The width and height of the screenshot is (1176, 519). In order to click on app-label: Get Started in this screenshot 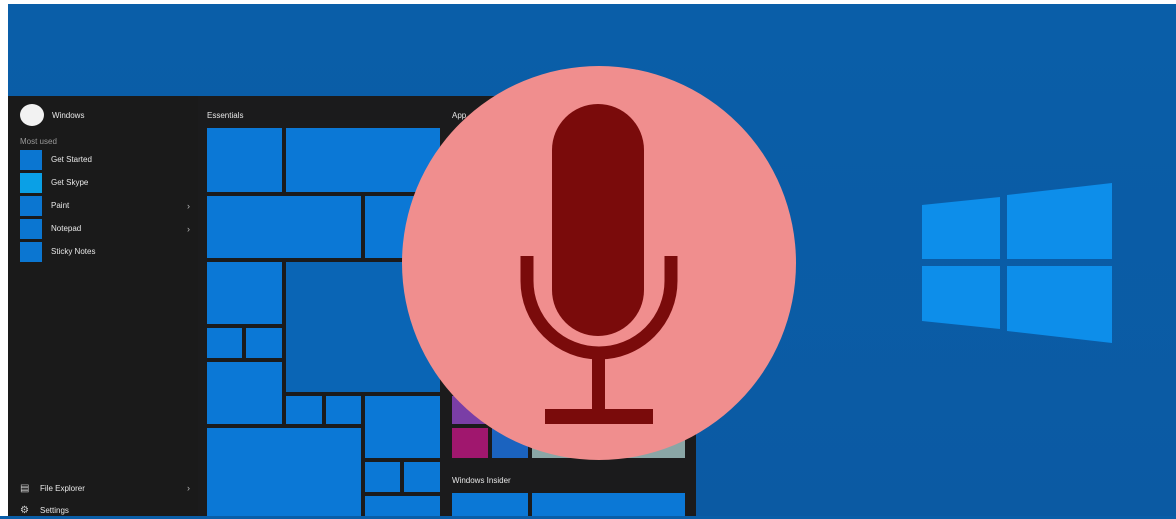, I will do `click(71, 159)`.